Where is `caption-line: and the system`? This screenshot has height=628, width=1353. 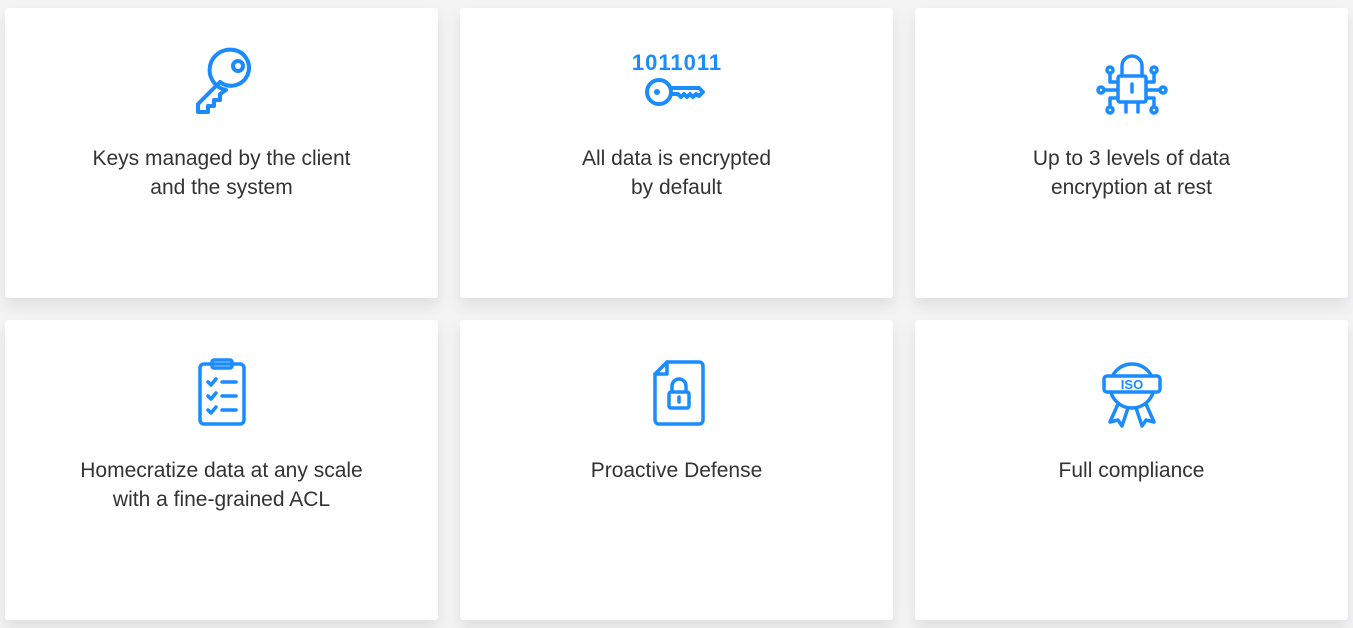
caption-line: and the system is located at coordinates (221, 187).